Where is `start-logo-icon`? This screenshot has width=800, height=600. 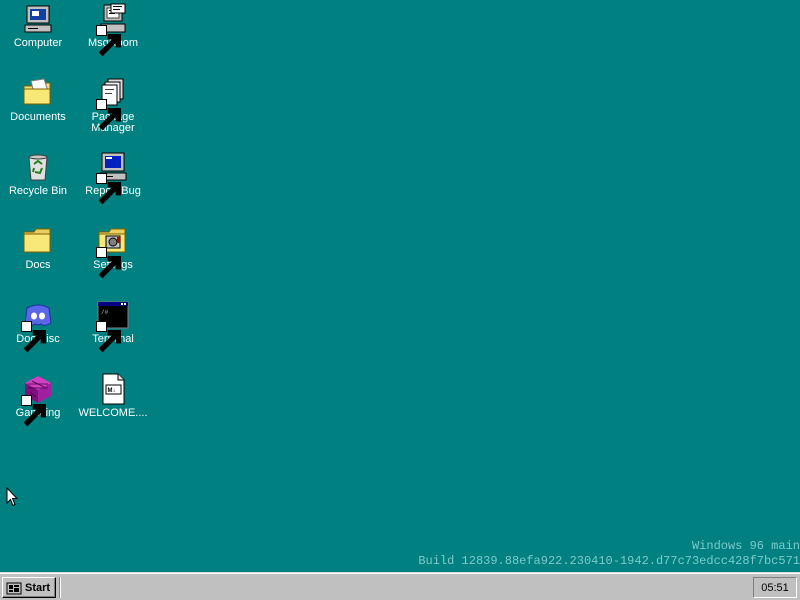
start-logo-icon is located at coordinates (14, 588).